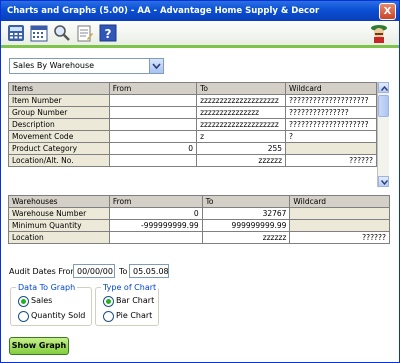 Image resolution: width=400 pixels, height=363 pixels. Describe the element at coordinates (246, 225) in the screenshot. I see `to-field: 999999999.99` at that location.